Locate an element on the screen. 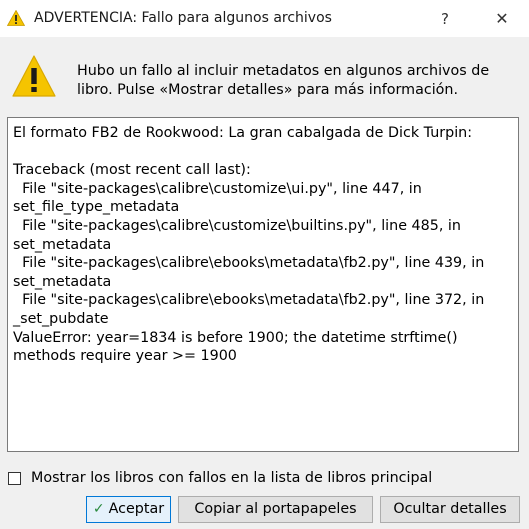 The image size is (529, 529). copy-button-label: Copiar al portapapeles is located at coordinates (275, 509).